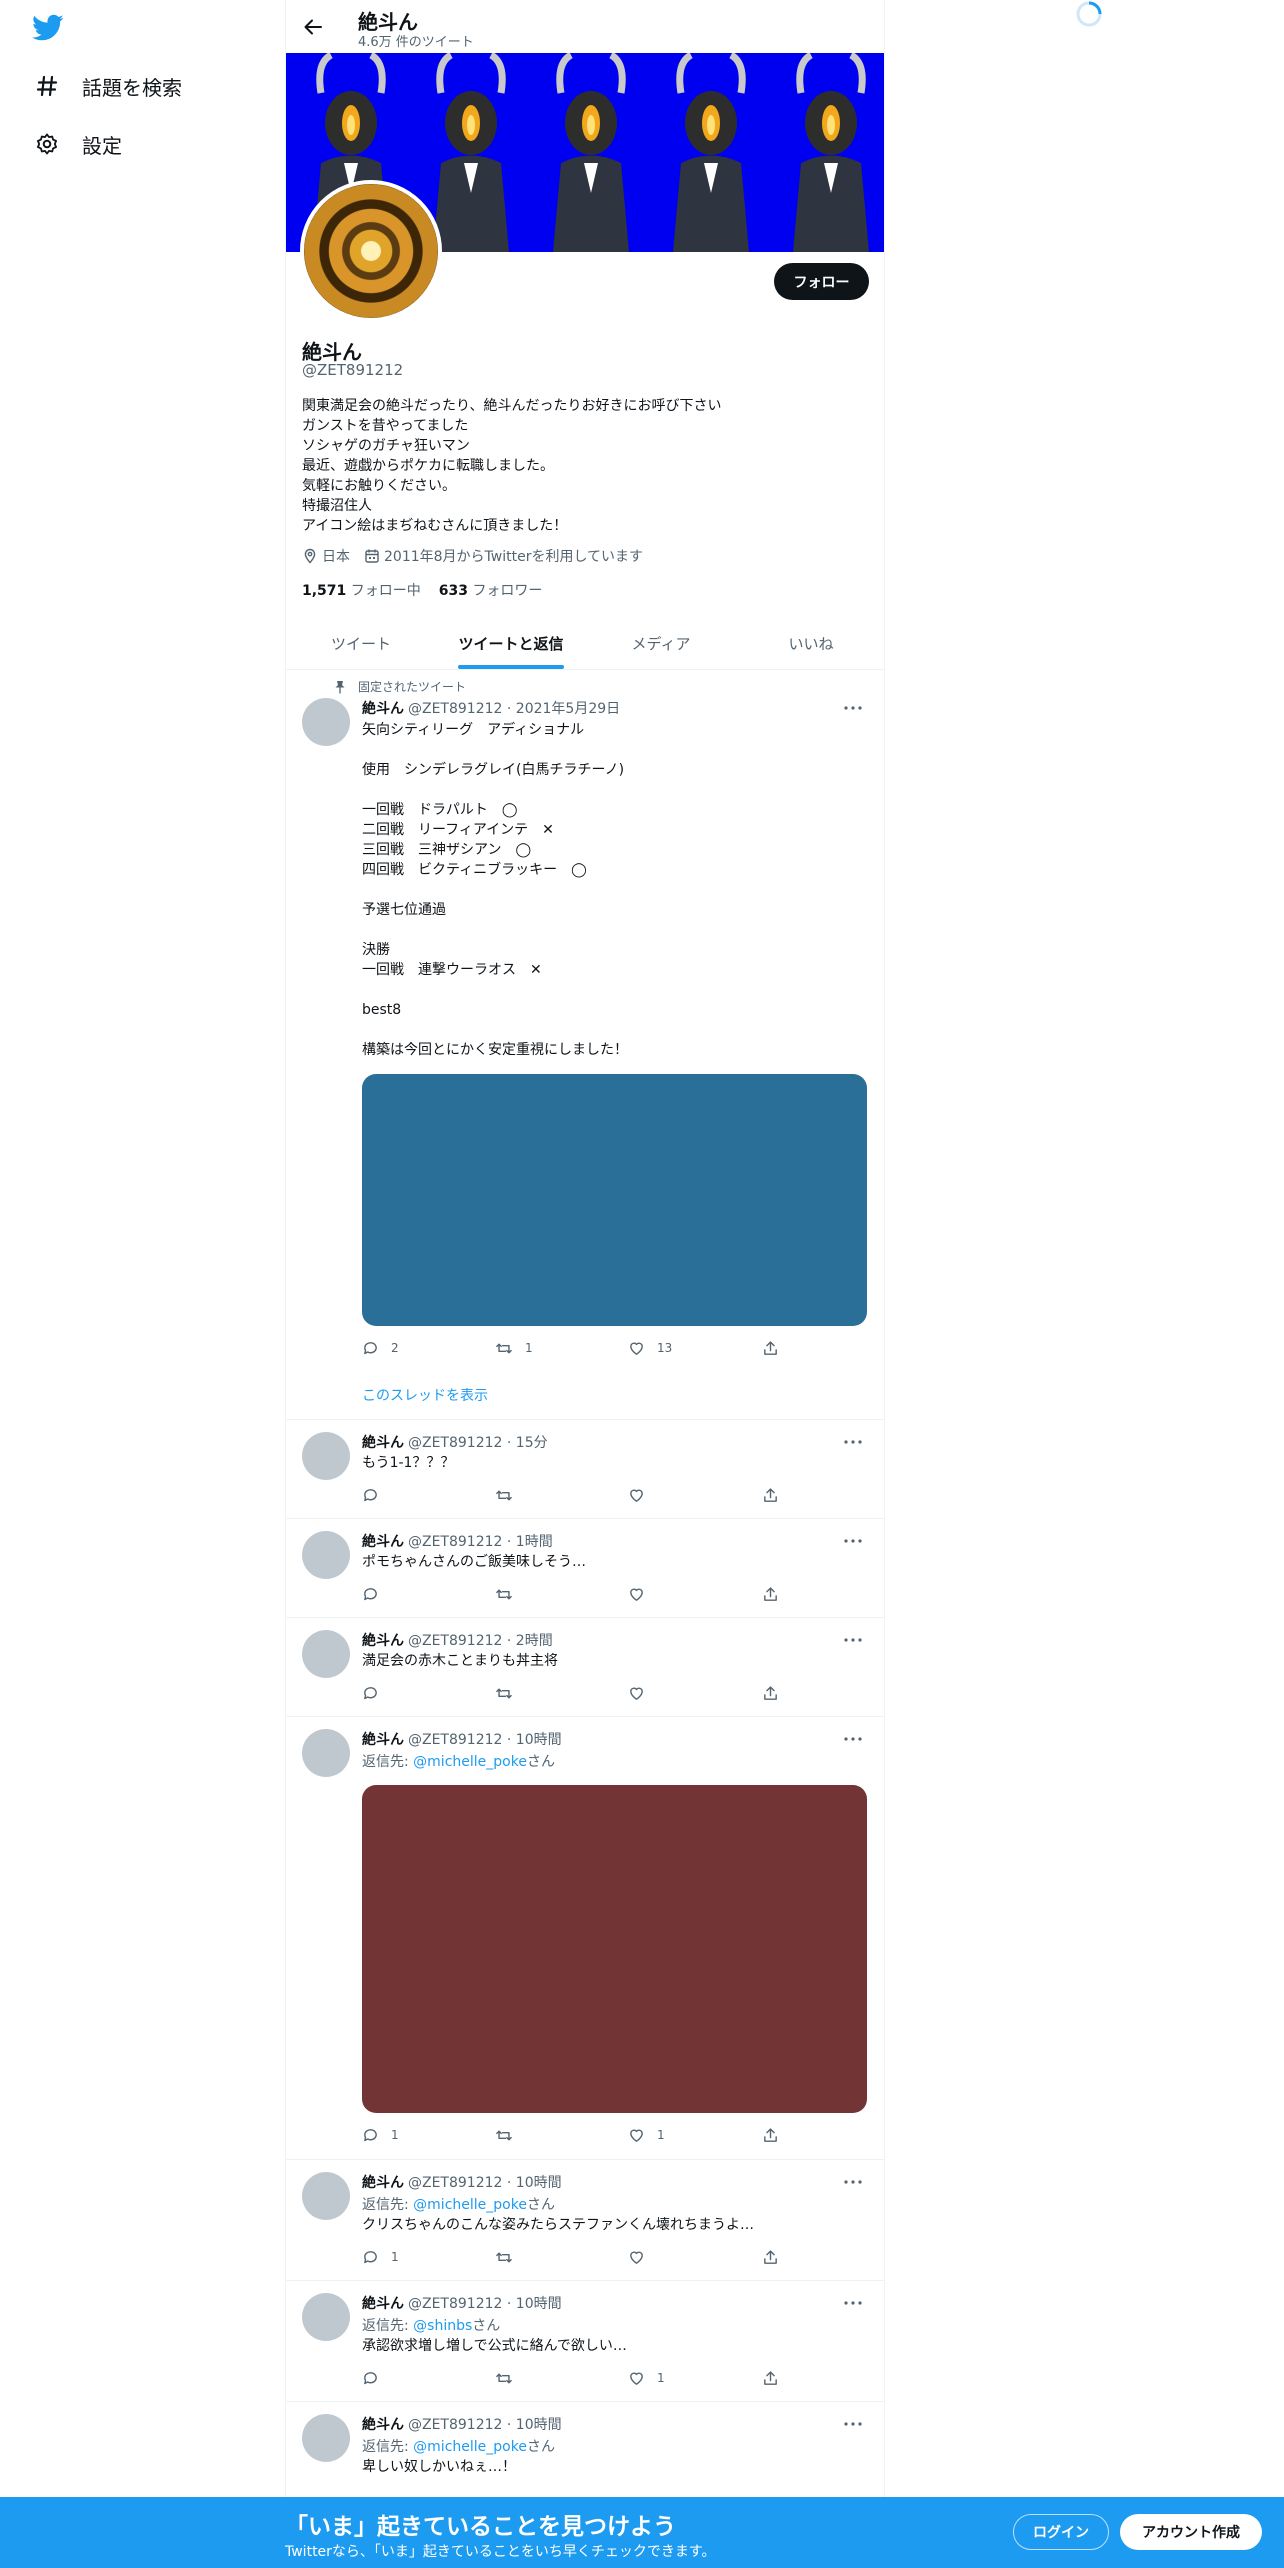 The height and width of the screenshot is (2568, 1284). Describe the element at coordinates (1191, 2532) in the screenshot. I see `signup-button: アカウント作成` at that location.